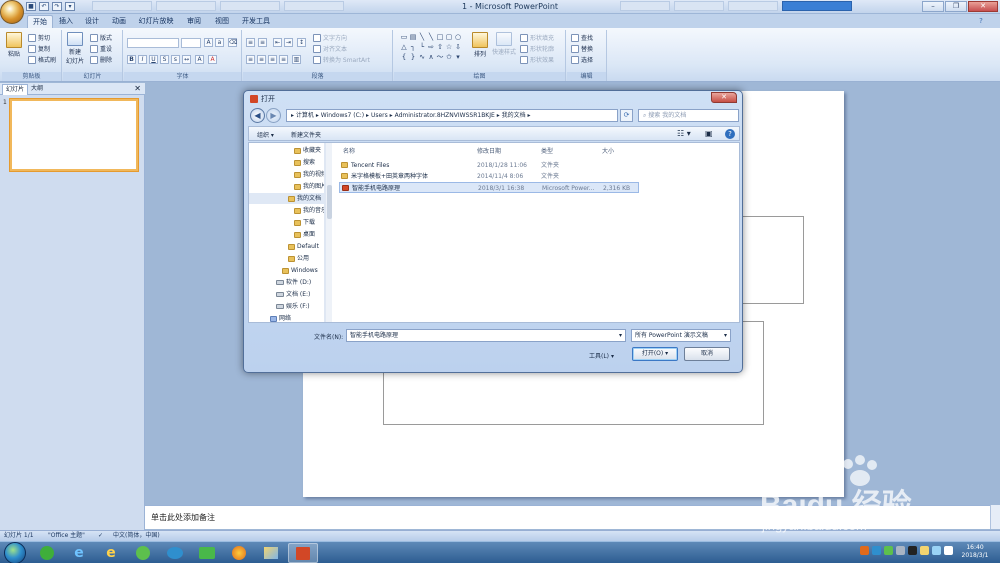 The height and width of the screenshot is (563, 1000). What do you see at coordinates (582, 59) in the screenshot?
I see `select-button: 选择` at bounding box center [582, 59].